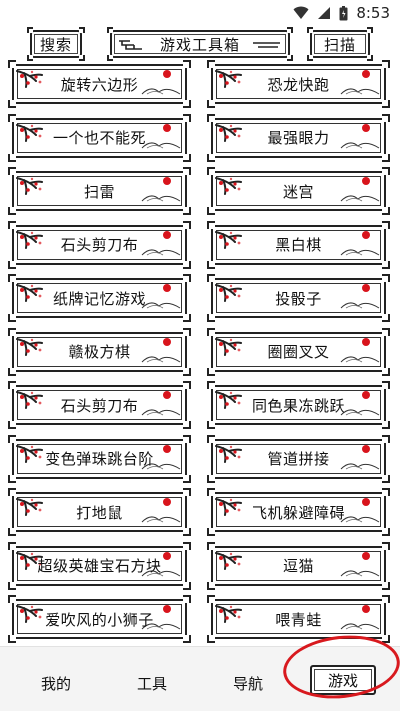 The image size is (400, 711). I want to click on game-card-label: 黑白棋, so click(298, 245).